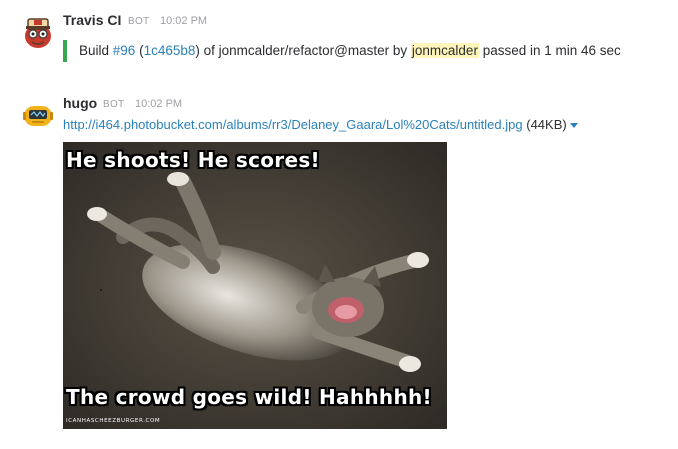  I want to click on build-suffix: passed in 1 min 46 sec, so click(549, 50).